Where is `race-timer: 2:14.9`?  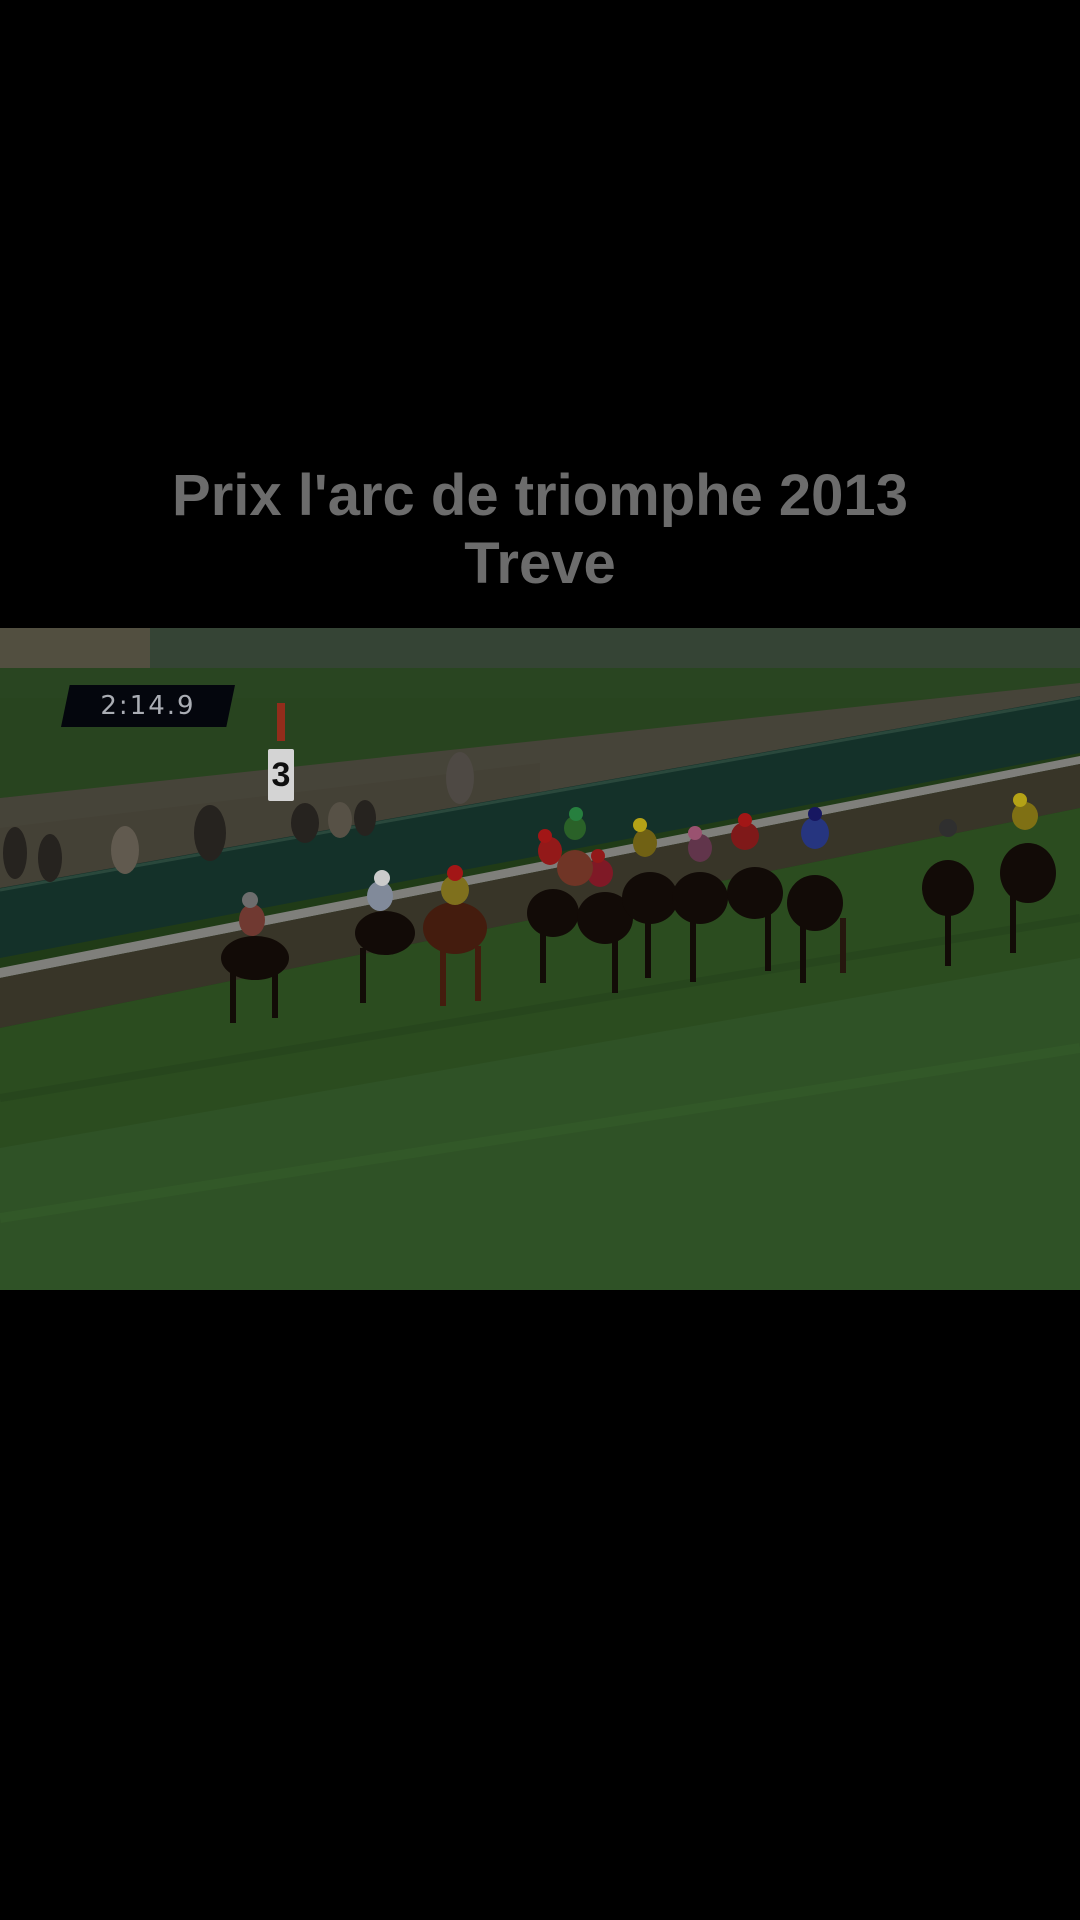
race-timer: 2:14.9 is located at coordinates (148, 706).